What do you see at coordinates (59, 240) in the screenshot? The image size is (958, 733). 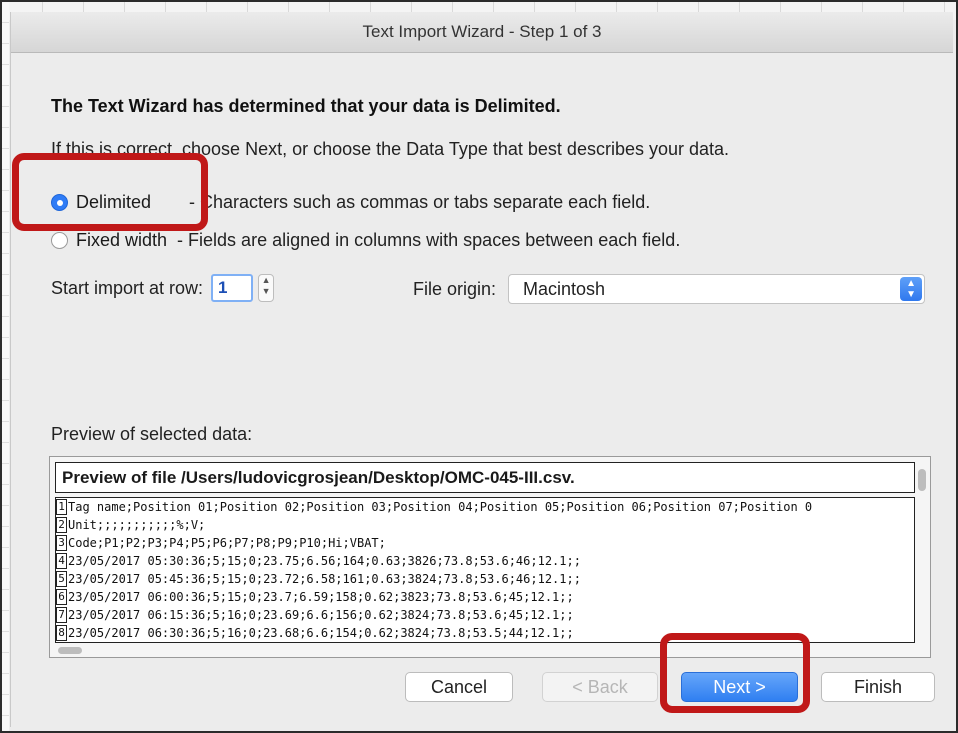 I see `fixed-width-radio` at bounding box center [59, 240].